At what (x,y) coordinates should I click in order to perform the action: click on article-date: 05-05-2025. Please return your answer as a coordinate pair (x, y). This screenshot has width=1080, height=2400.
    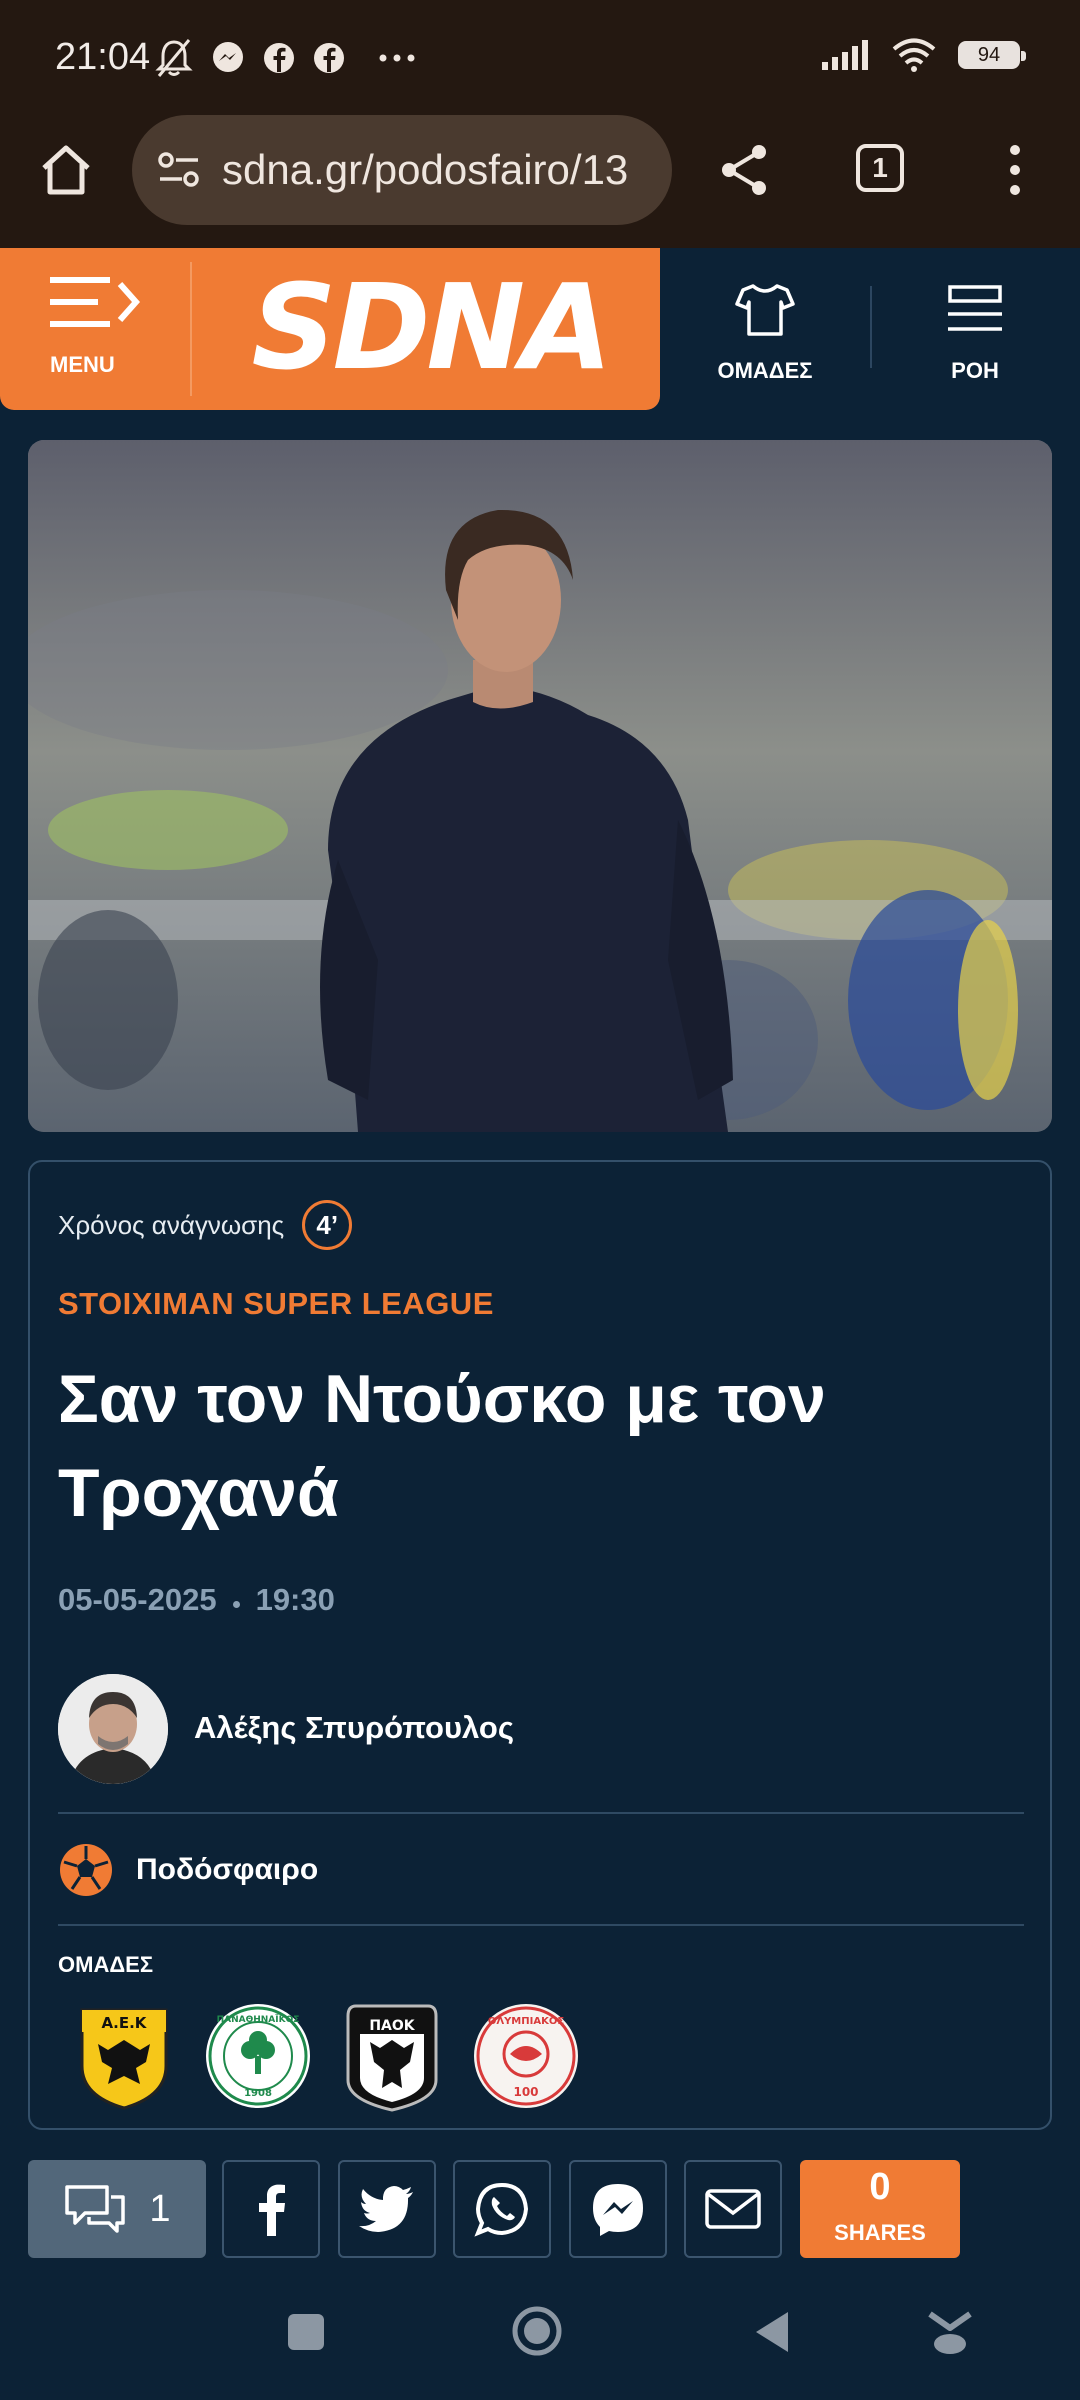
    Looking at the image, I should click on (137, 1599).